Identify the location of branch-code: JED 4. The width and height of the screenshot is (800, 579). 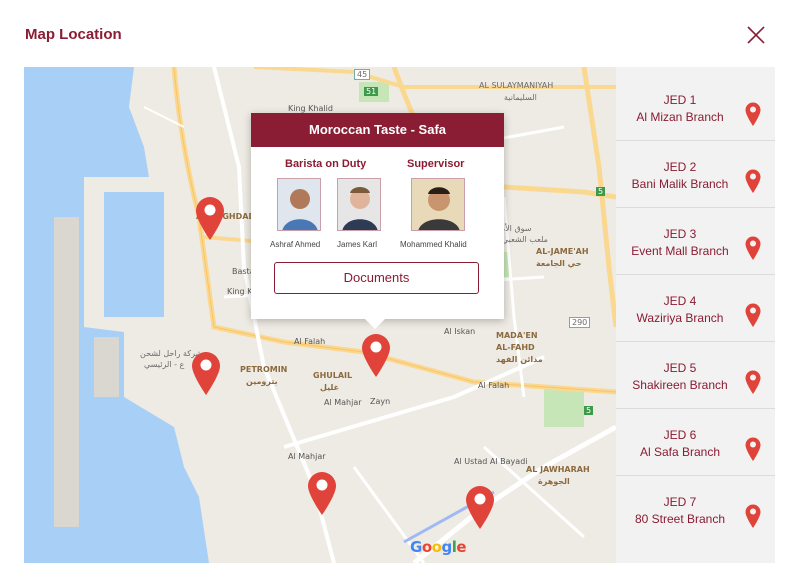
(680, 301).